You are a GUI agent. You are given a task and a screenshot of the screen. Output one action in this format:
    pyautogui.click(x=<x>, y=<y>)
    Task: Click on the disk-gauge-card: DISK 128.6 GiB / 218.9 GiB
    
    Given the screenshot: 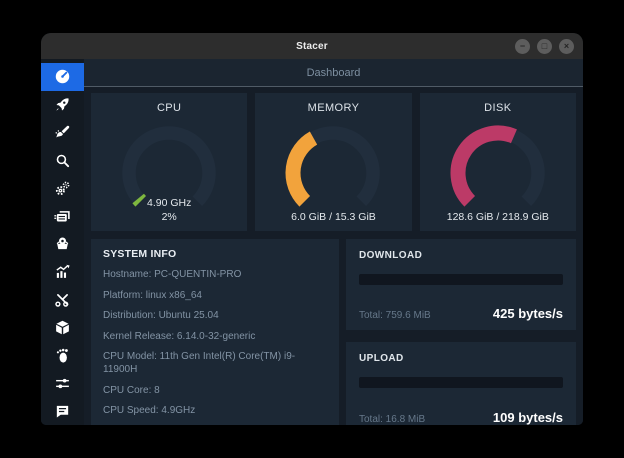 What is the action you would take?
    pyautogui.click(x=497, y=162)
    